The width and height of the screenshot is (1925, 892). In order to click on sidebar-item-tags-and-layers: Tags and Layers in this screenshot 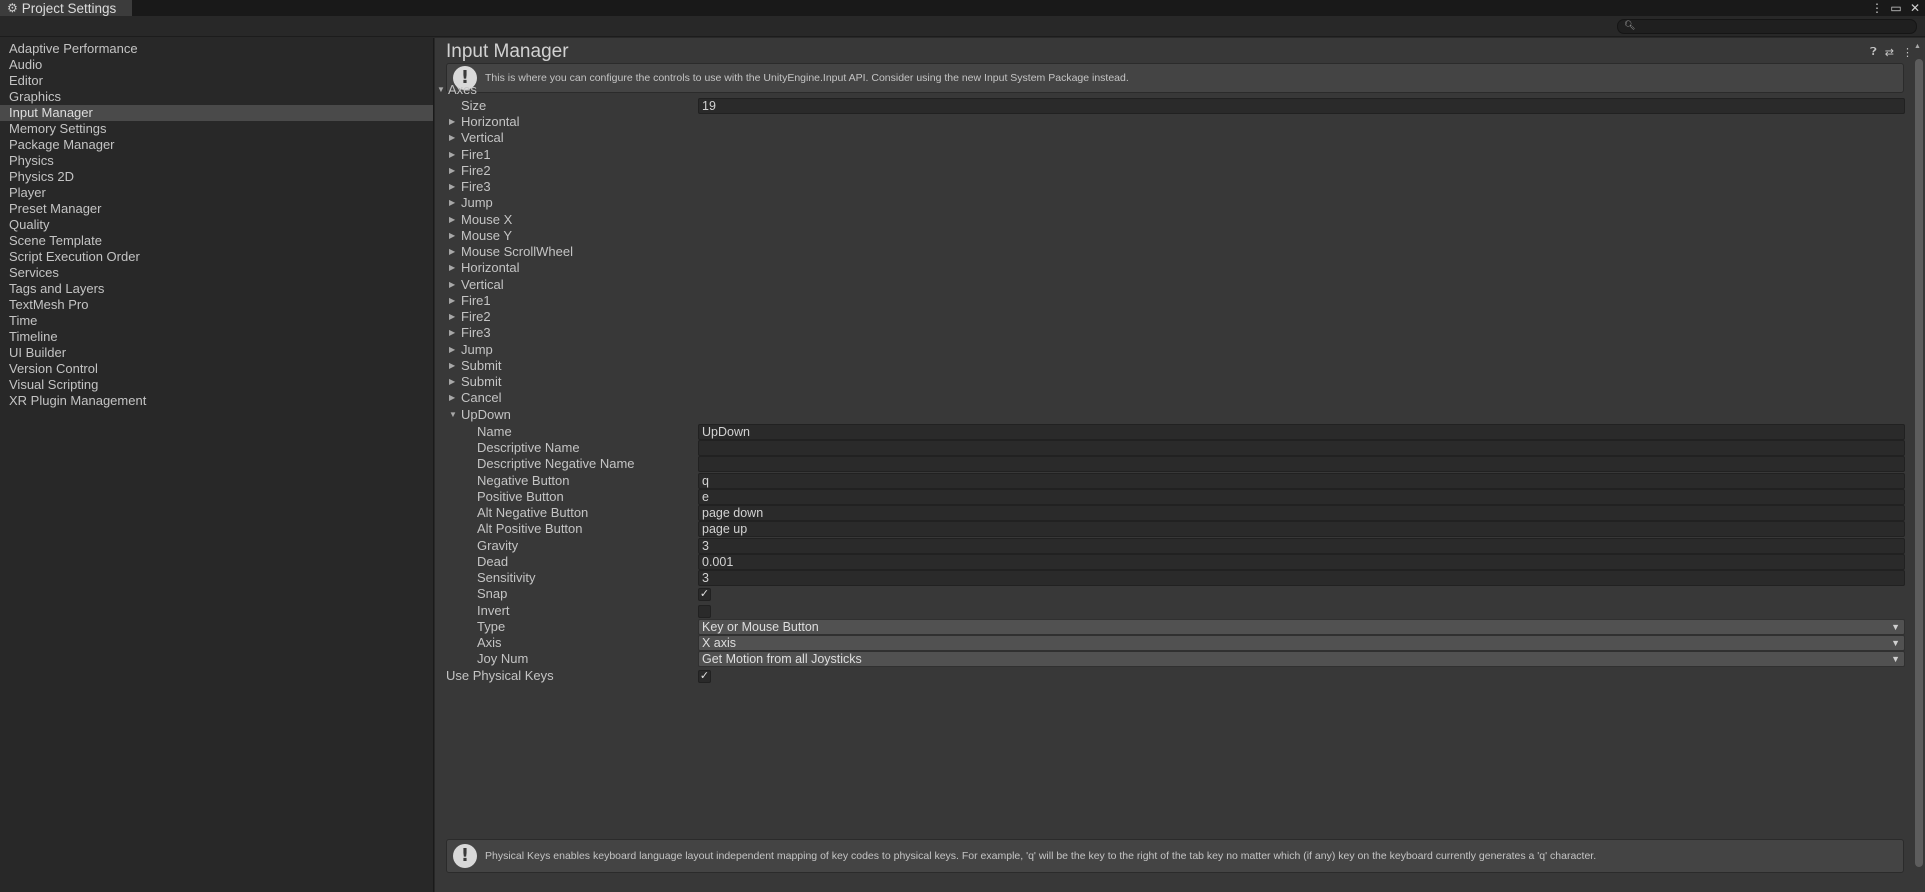, I will do `click(216, 289)`.